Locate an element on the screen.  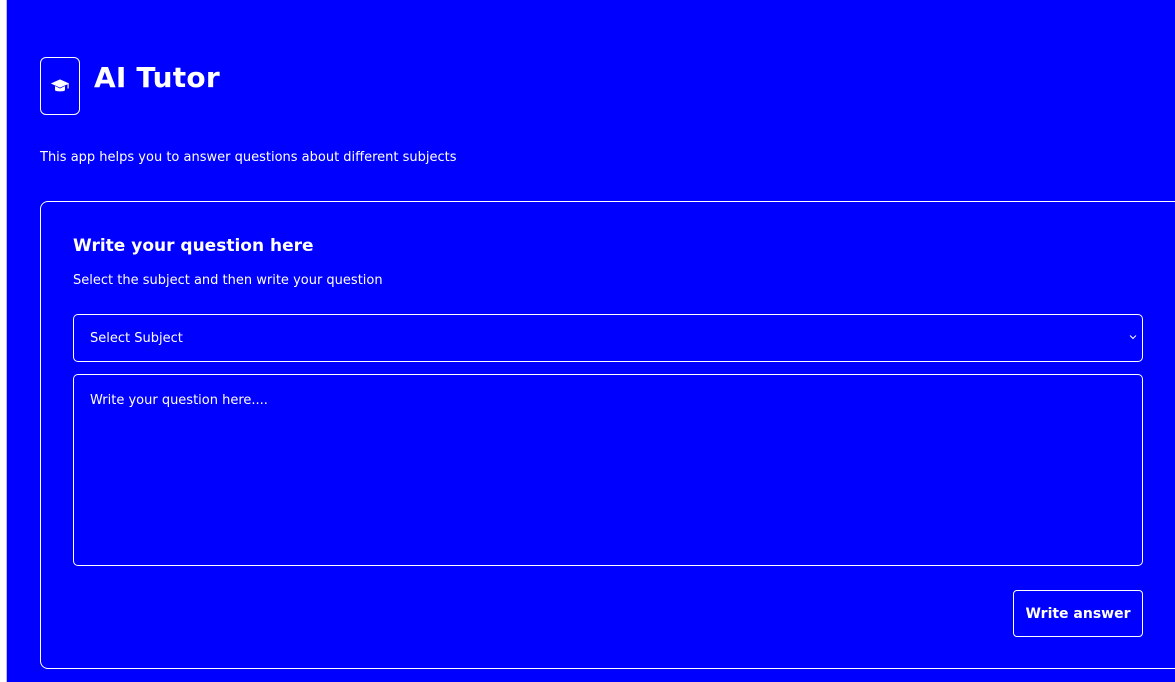
subject-select-value: Select Subject is located at coordinates (136, 338).